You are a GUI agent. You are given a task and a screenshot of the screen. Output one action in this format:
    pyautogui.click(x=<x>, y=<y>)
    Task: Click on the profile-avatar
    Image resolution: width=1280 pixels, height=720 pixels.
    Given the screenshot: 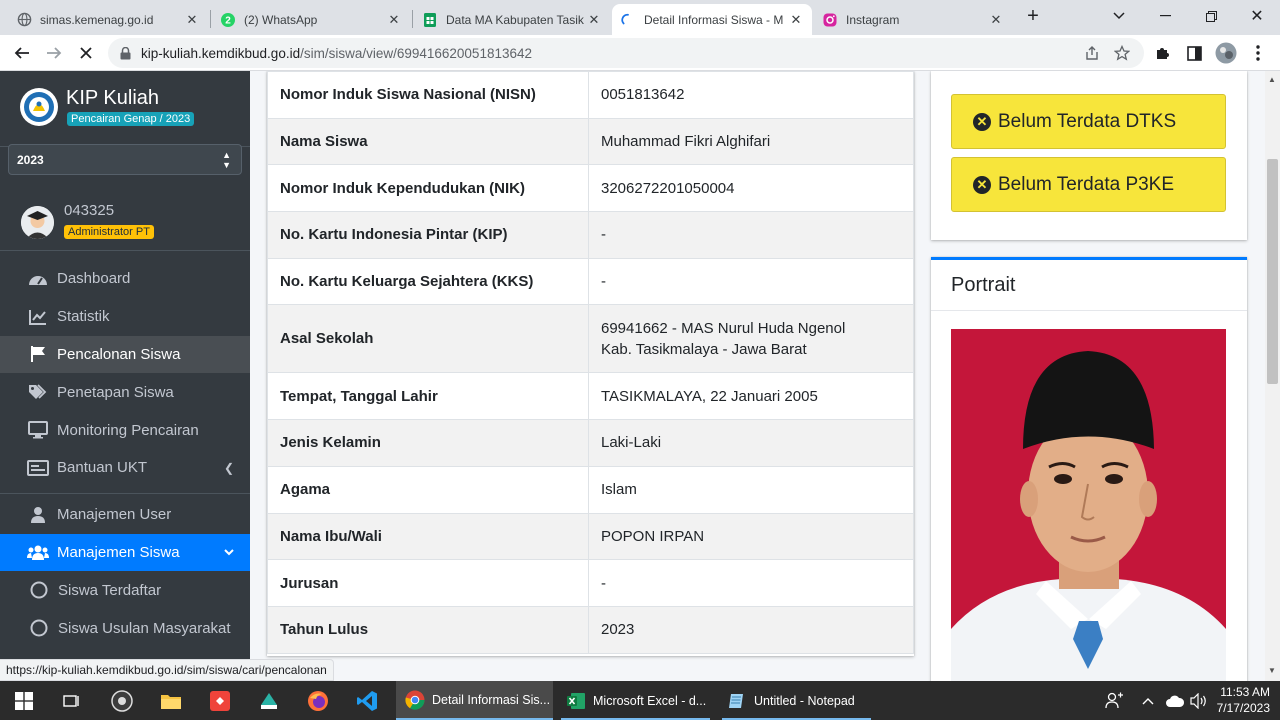 What is the action you would take?
    pyautogui.click(x=1226, y=53)
    